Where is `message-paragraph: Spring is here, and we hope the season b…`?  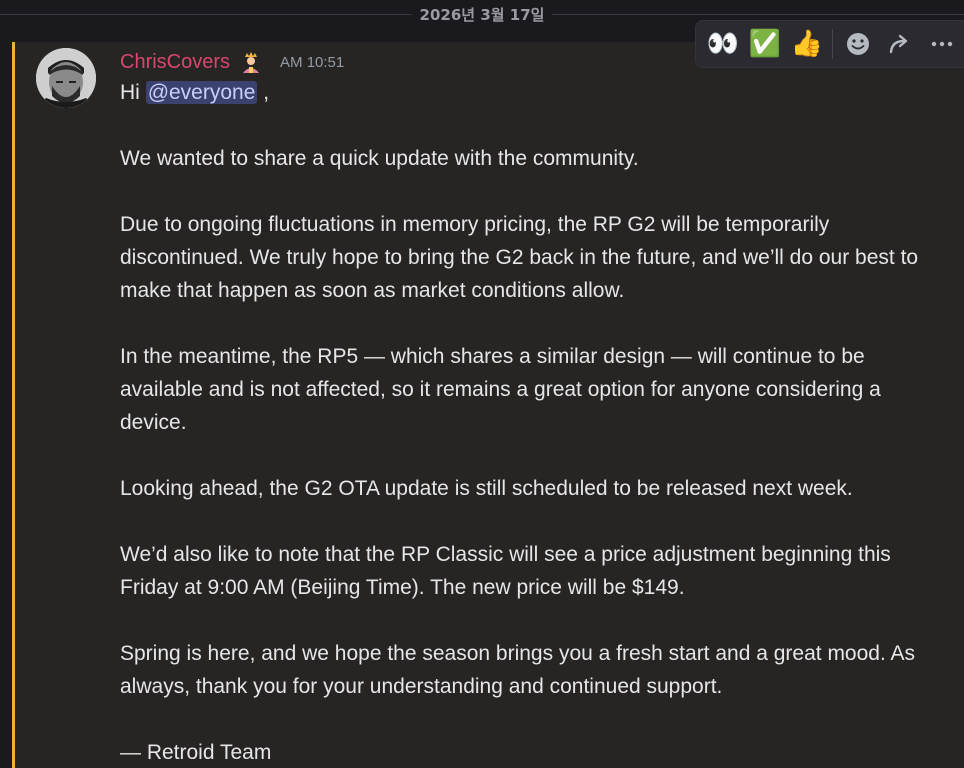
message-paragraph: Spring is here, and we hope the season b… is located at coordinates (517, 670).